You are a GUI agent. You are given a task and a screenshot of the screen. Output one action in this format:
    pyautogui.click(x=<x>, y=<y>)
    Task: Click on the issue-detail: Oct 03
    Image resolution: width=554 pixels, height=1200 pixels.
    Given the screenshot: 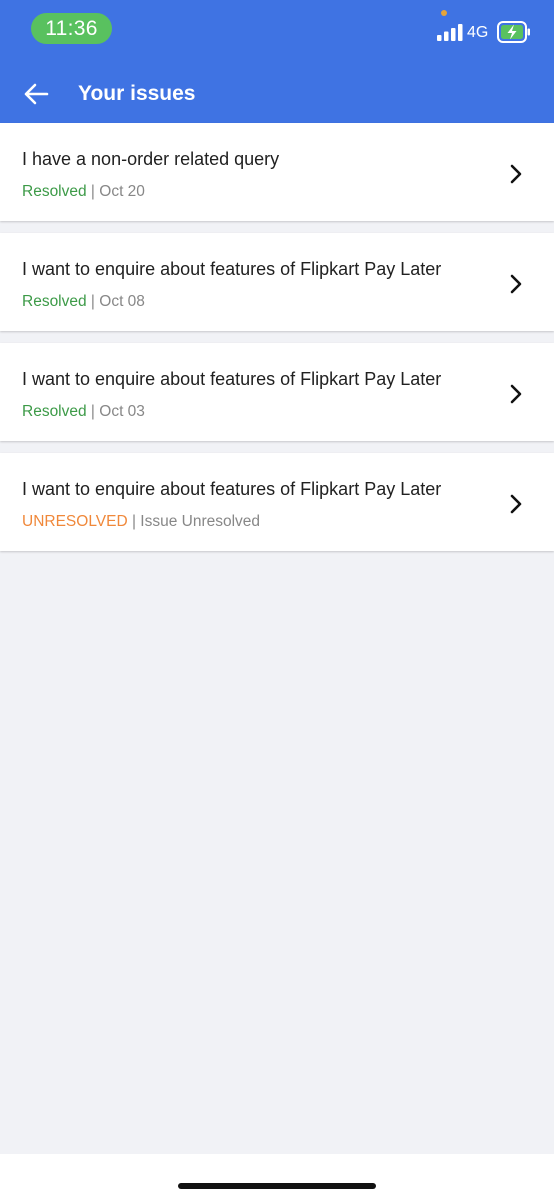 What is the action you would take?
    pyautogui.click(x=122, y=411)
    